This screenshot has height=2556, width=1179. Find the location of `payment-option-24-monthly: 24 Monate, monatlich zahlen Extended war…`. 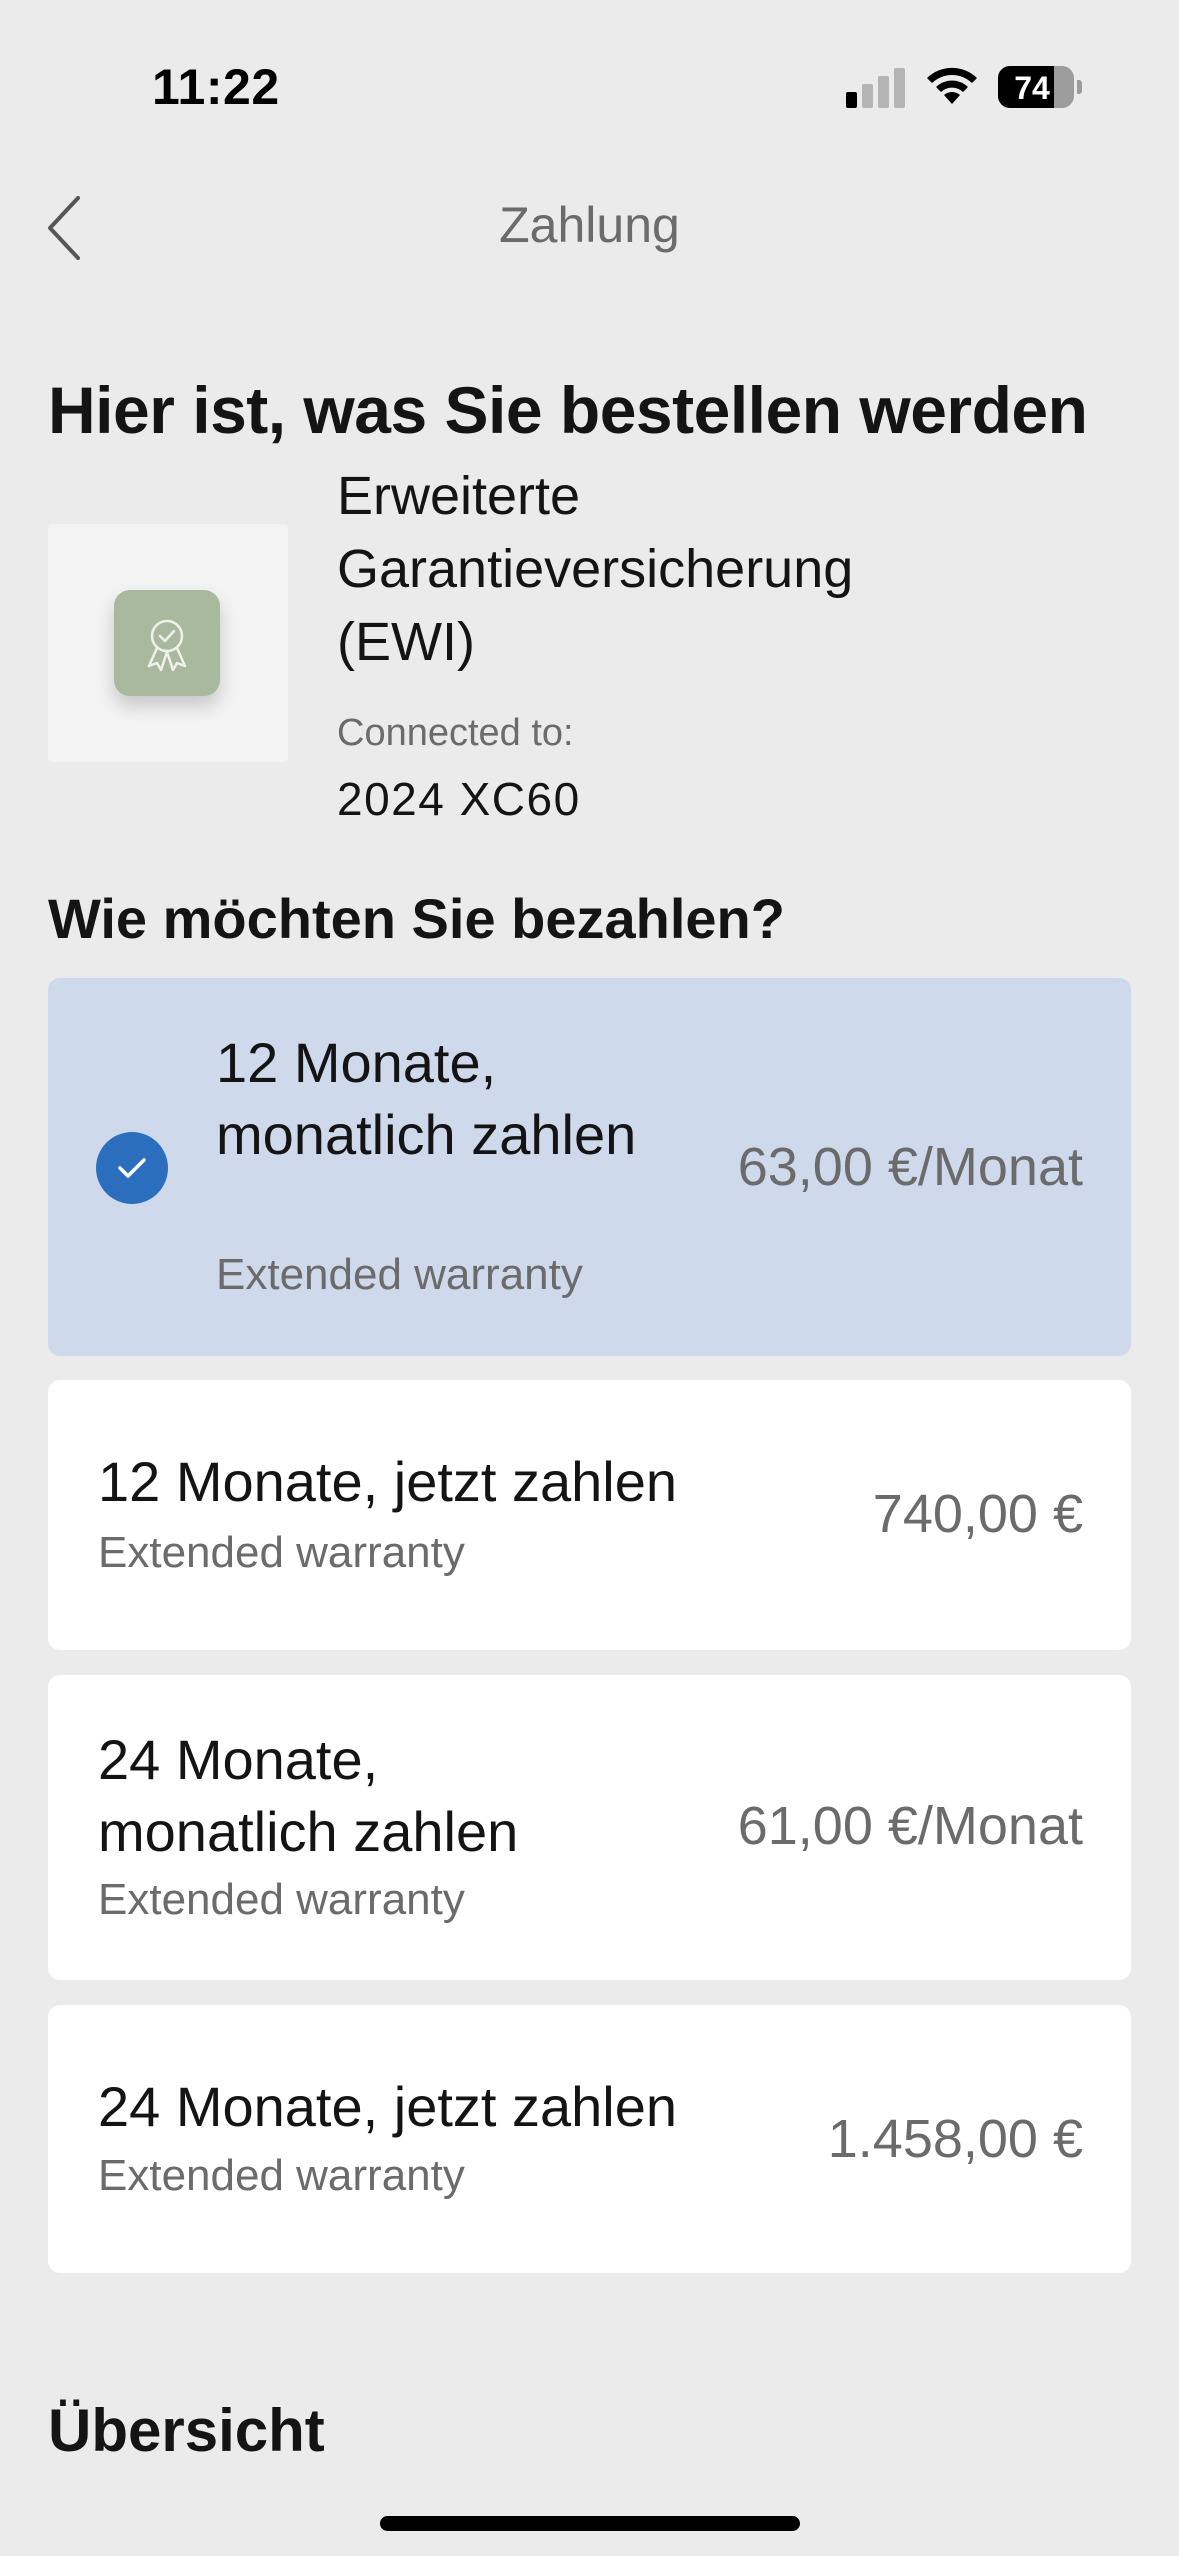

payment-option-24-monthly: 24 Monate, monatlich zahlen Extended war… is located at coordinates (589, 1827).